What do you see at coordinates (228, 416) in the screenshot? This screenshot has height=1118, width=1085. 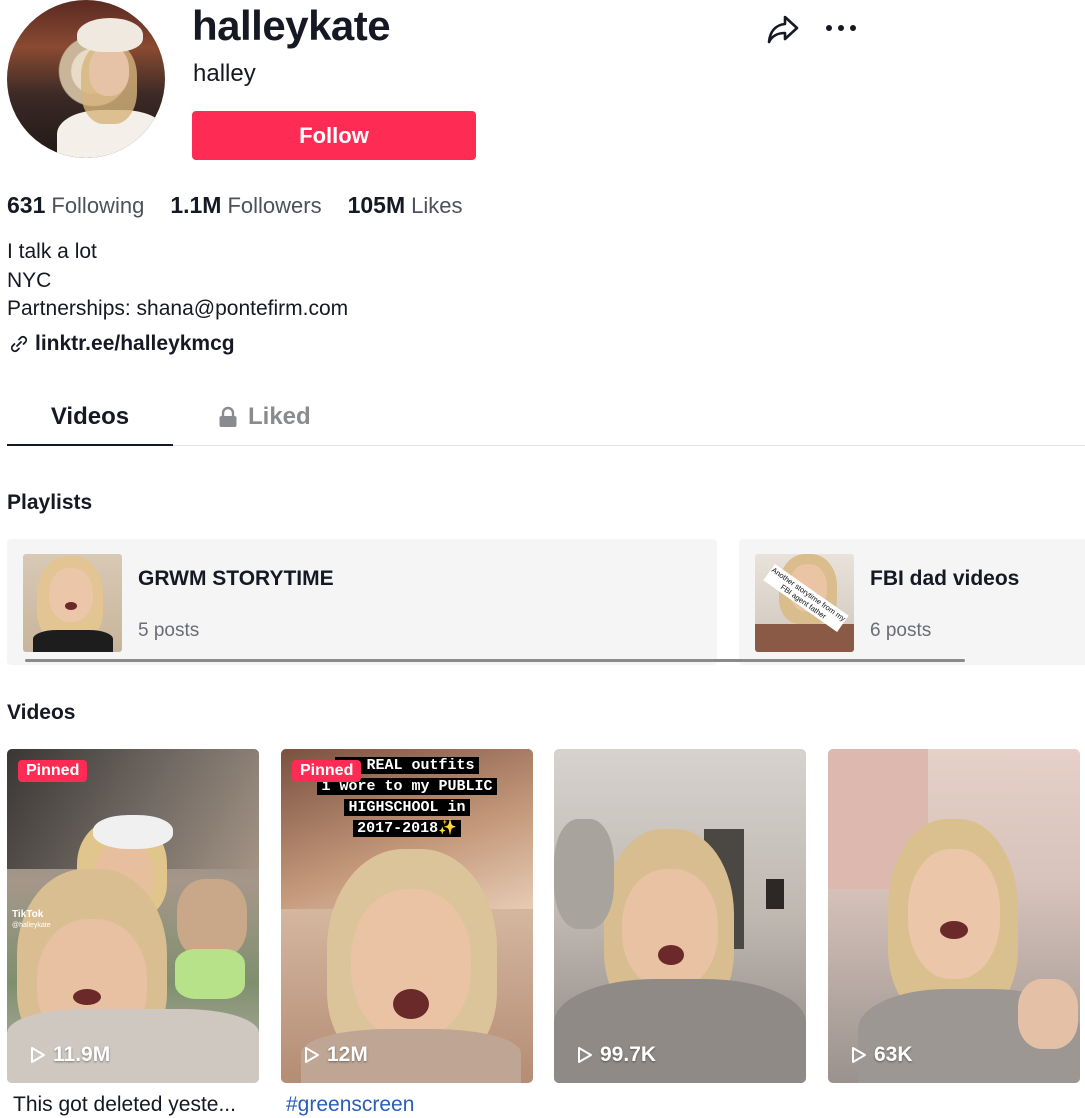 I see `lock-icon` at bounding box center [228, 416].